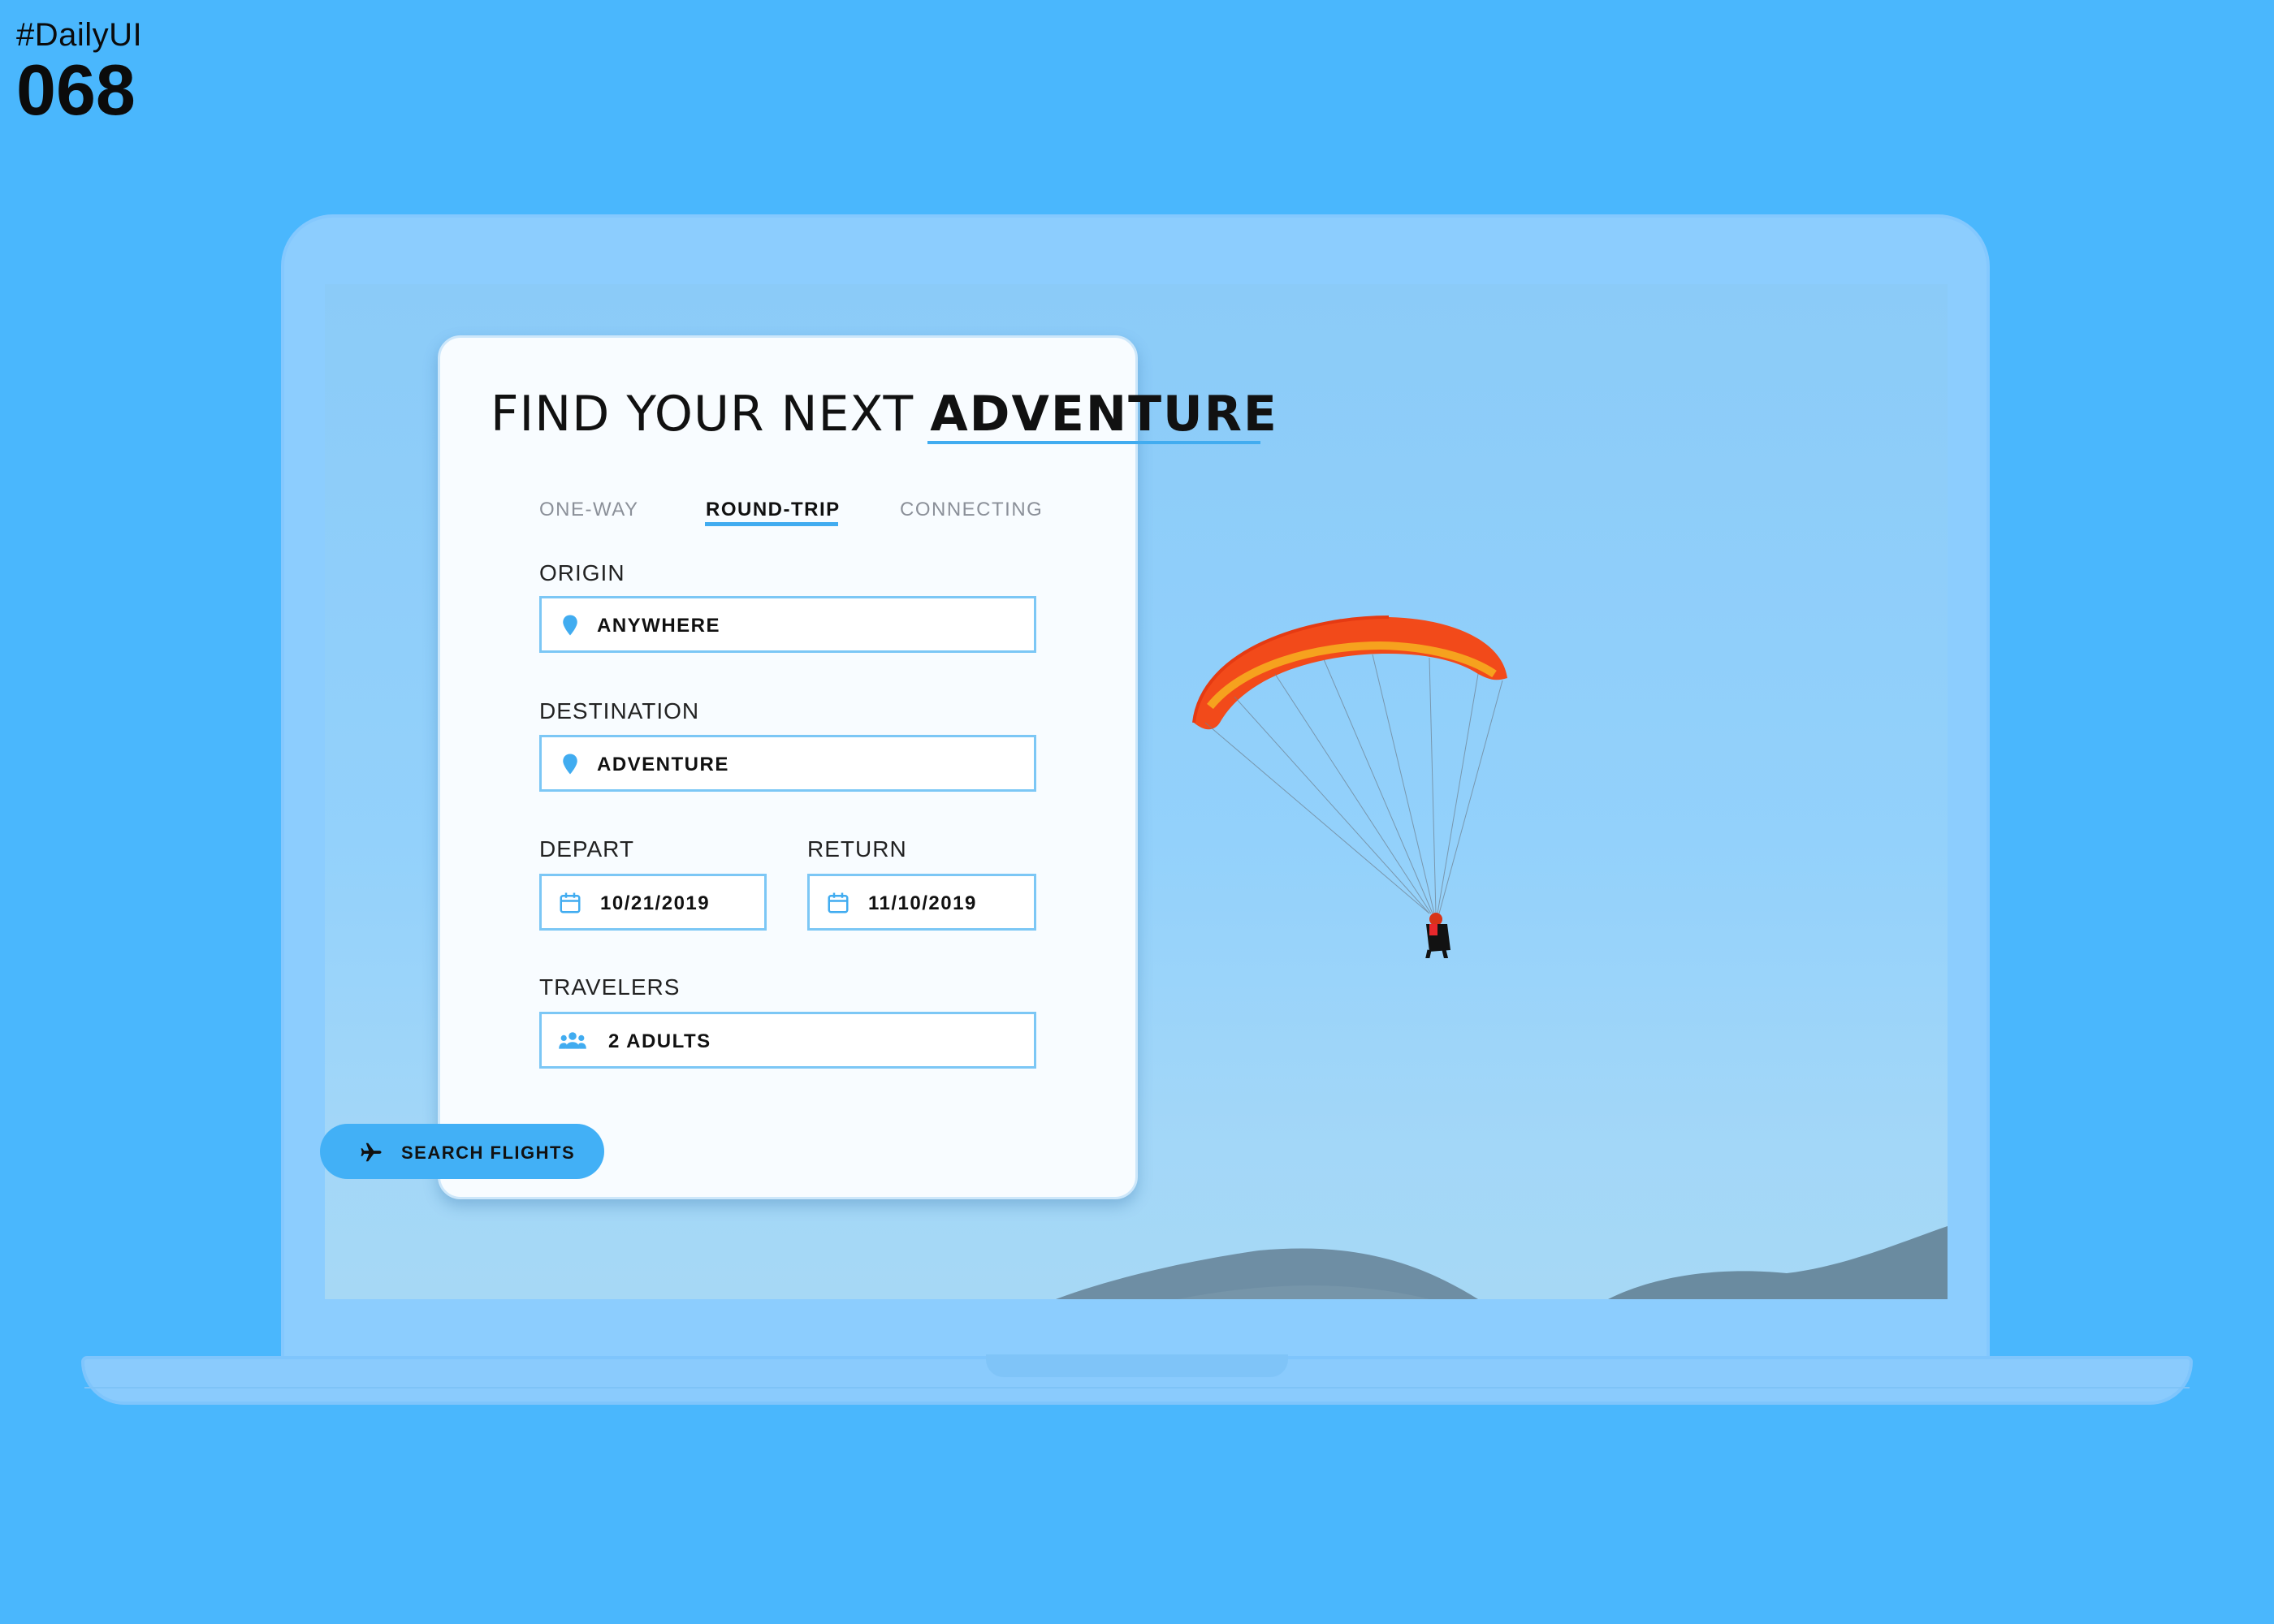 The width and height of the screenshot is (2274, 1624). Describe the element at coordinates (76, 90) in the screenshot. I see `dailyui-number: 068` at that location.